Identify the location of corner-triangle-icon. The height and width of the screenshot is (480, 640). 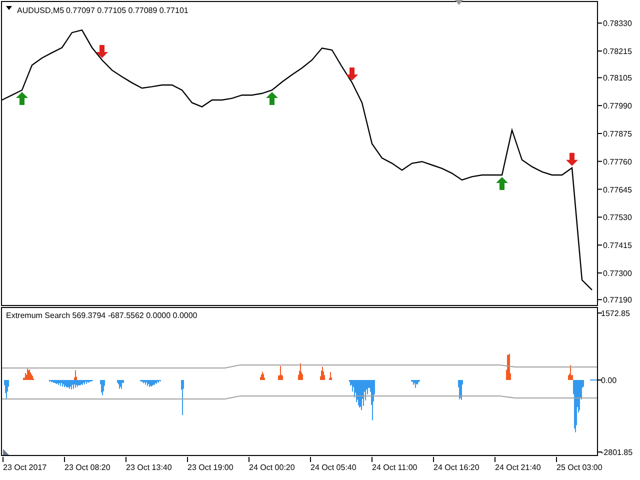
(6, 452).